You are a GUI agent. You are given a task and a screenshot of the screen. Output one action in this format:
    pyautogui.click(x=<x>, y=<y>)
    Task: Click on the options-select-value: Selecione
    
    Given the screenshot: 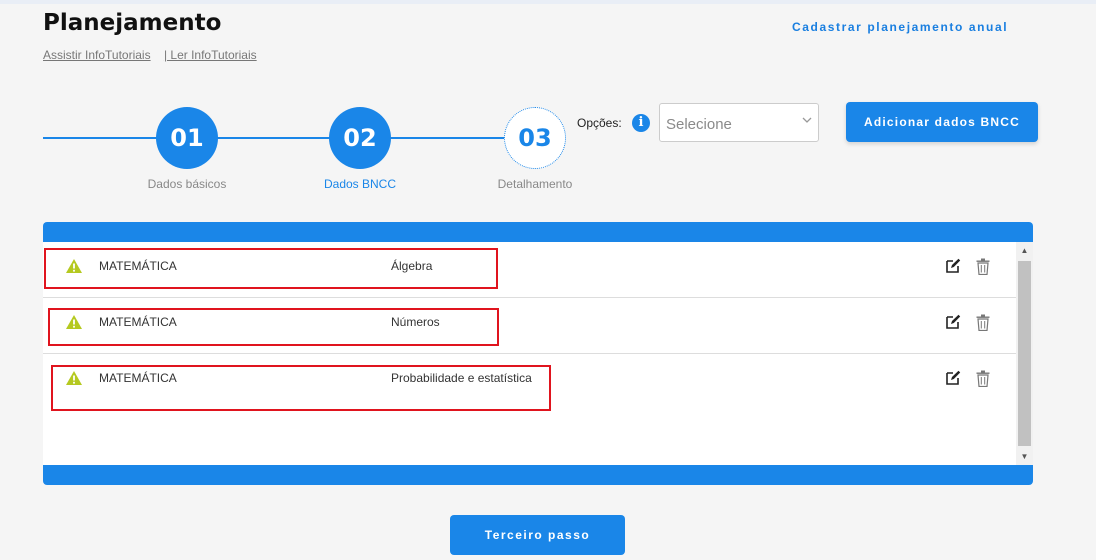 What is the action you would take?
    pyautogui.click(x=699, y=124)
    